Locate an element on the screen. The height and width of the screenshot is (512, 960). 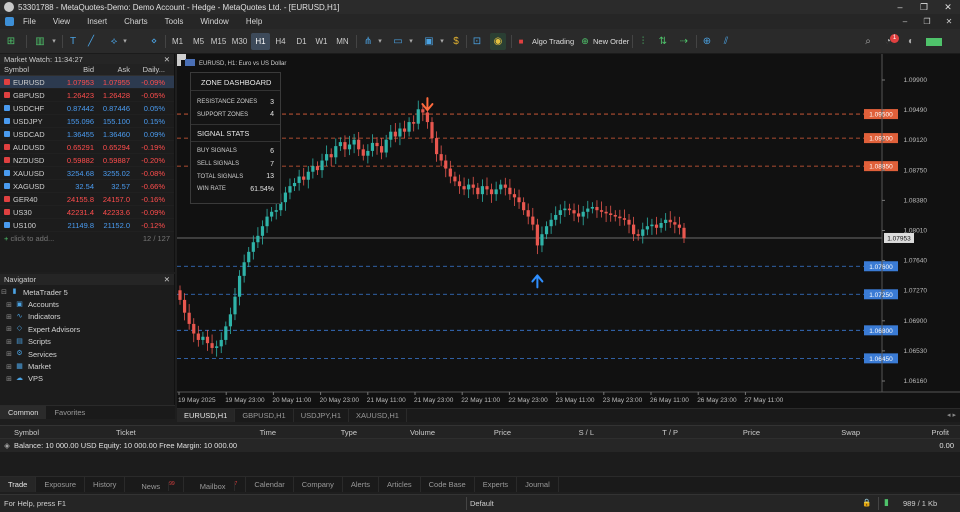
market-watch-row: US30 42231.4 42233.6 -0.09% is located at coordinates (87, 212).